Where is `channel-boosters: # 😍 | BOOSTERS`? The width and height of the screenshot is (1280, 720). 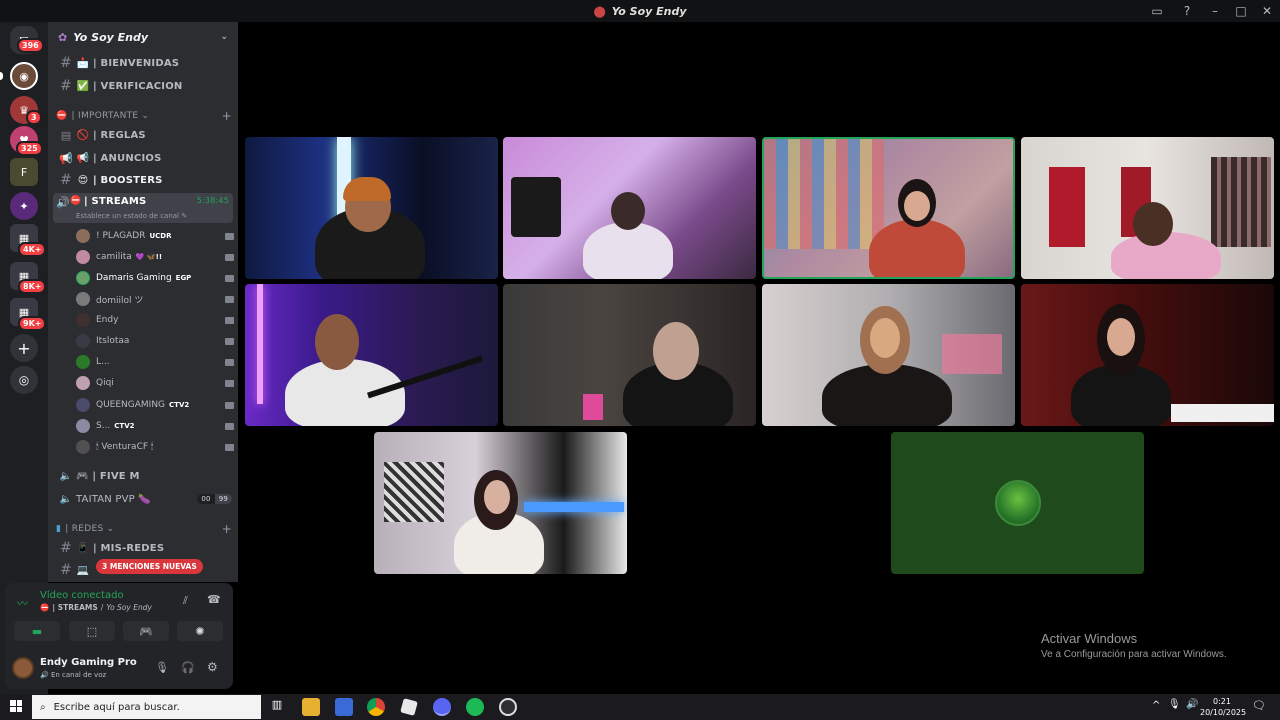 channel-boosters: # 😍 | BOOSTERS is located at coordinates (144, 180).